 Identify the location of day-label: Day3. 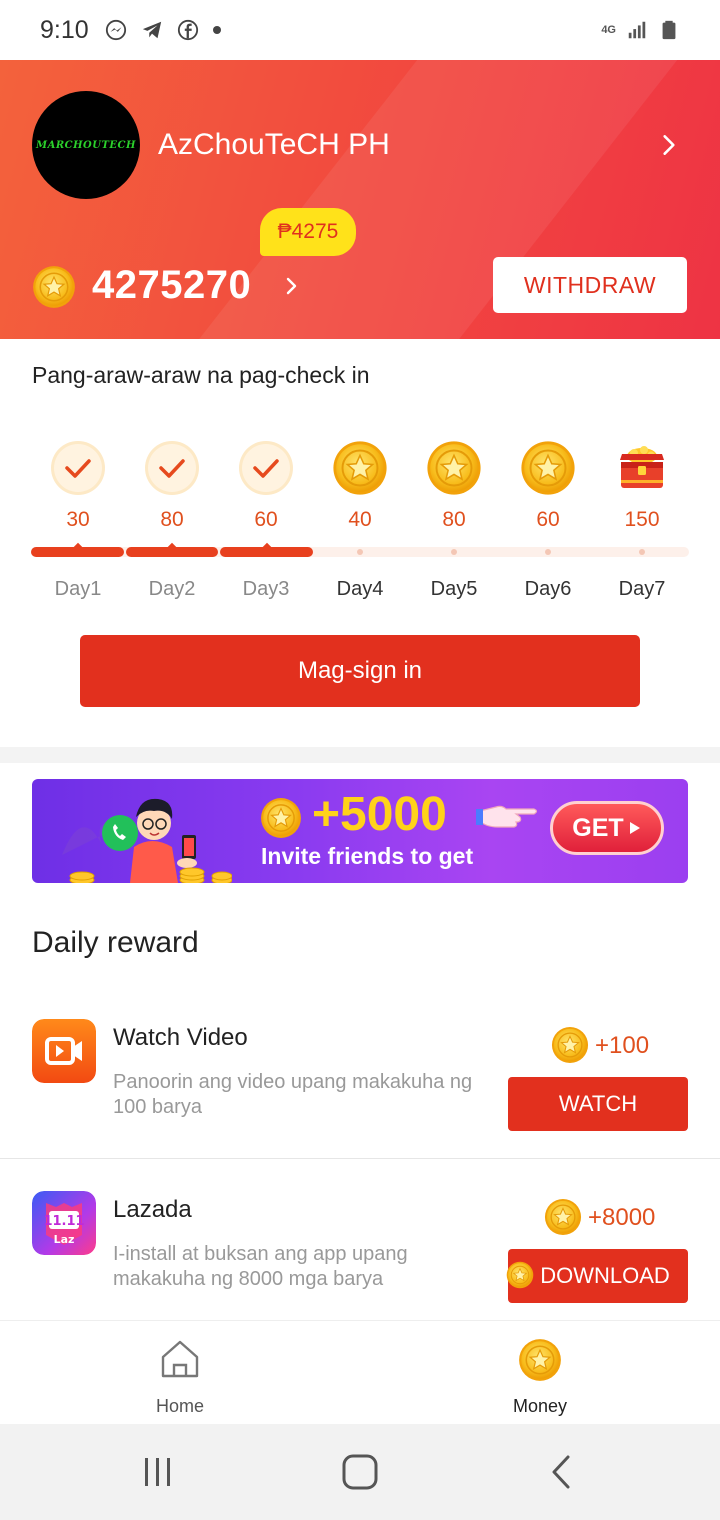
(266, 589).